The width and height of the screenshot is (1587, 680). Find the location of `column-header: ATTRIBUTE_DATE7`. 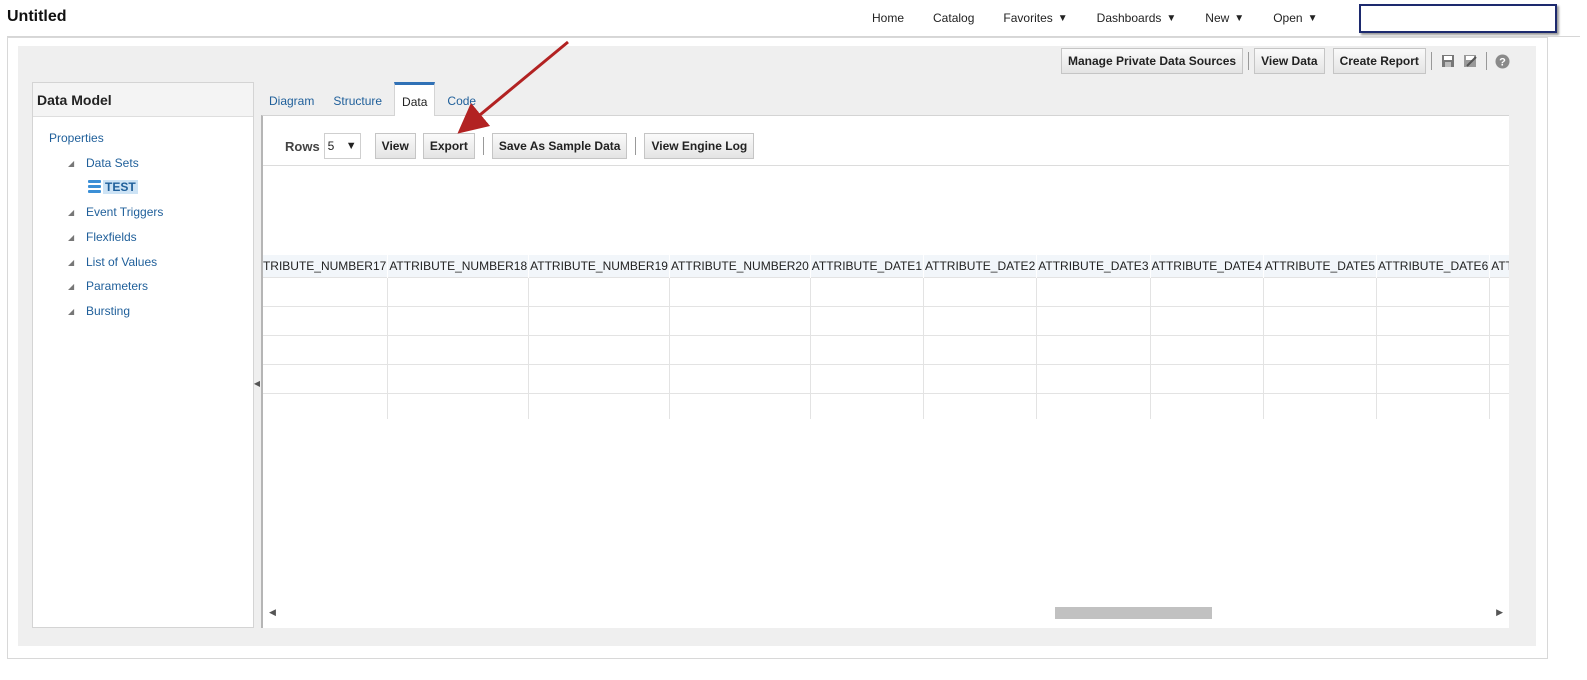

column-header: ATTRIBUTE_DATE7 is located at coordinates (1499, 266).